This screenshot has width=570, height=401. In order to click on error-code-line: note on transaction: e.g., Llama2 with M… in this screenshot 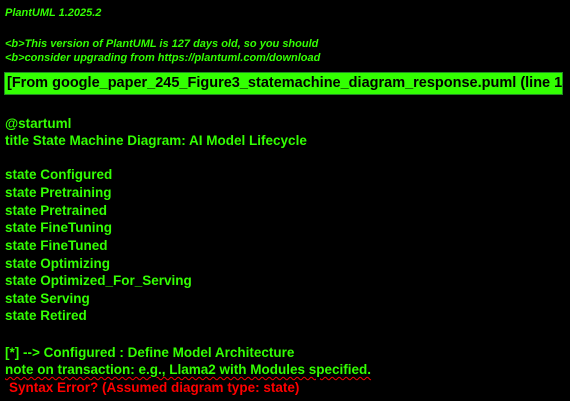, I will do `click(188, 369)`.